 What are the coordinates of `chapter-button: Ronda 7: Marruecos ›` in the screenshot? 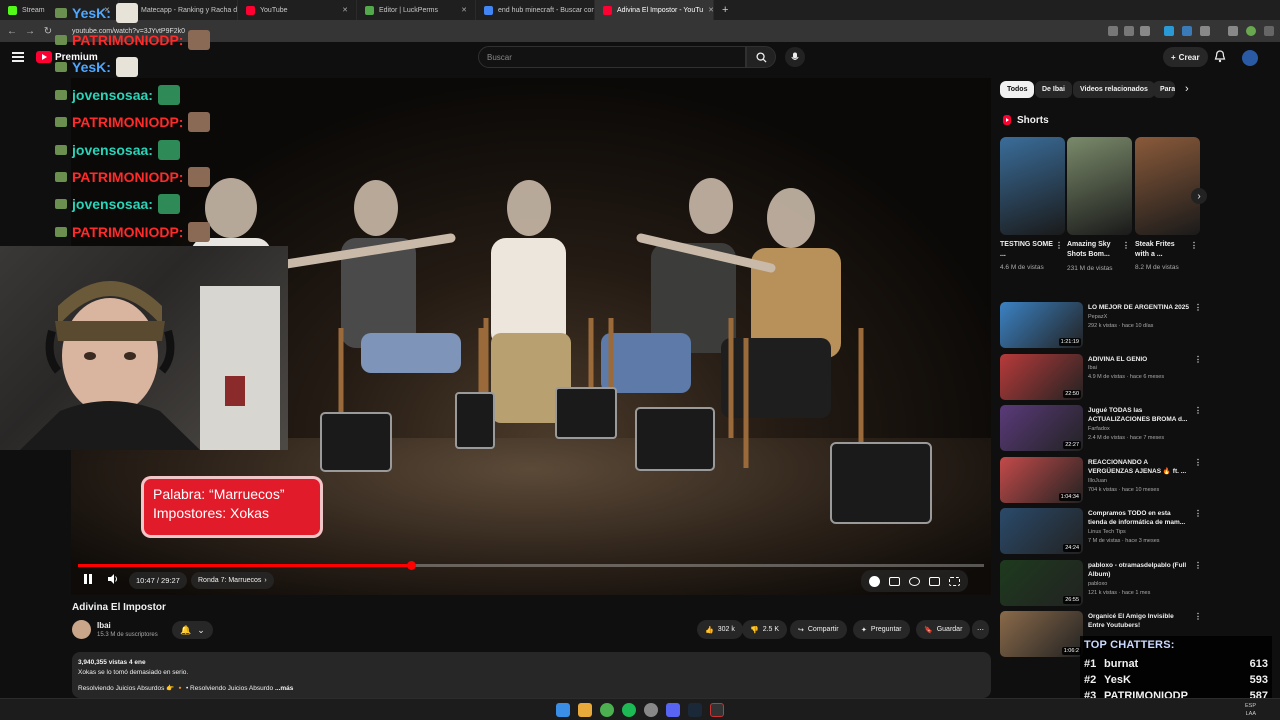 It's located at (232, 580).